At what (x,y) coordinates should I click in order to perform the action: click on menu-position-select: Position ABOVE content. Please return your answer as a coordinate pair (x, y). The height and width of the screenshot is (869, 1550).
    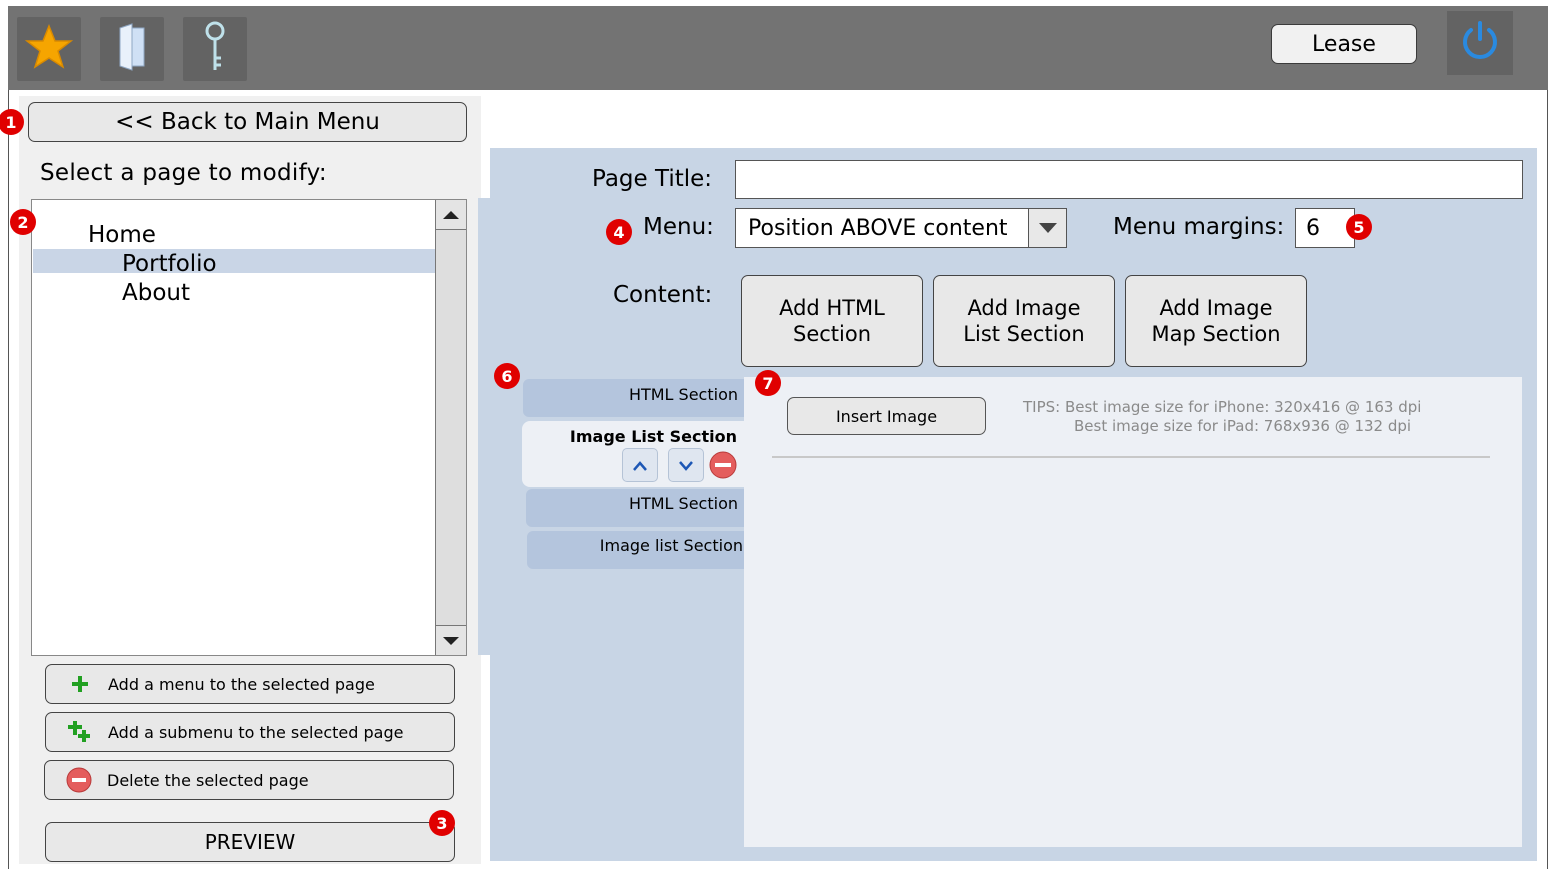
    Looking at the image, I should click on (901, 228).